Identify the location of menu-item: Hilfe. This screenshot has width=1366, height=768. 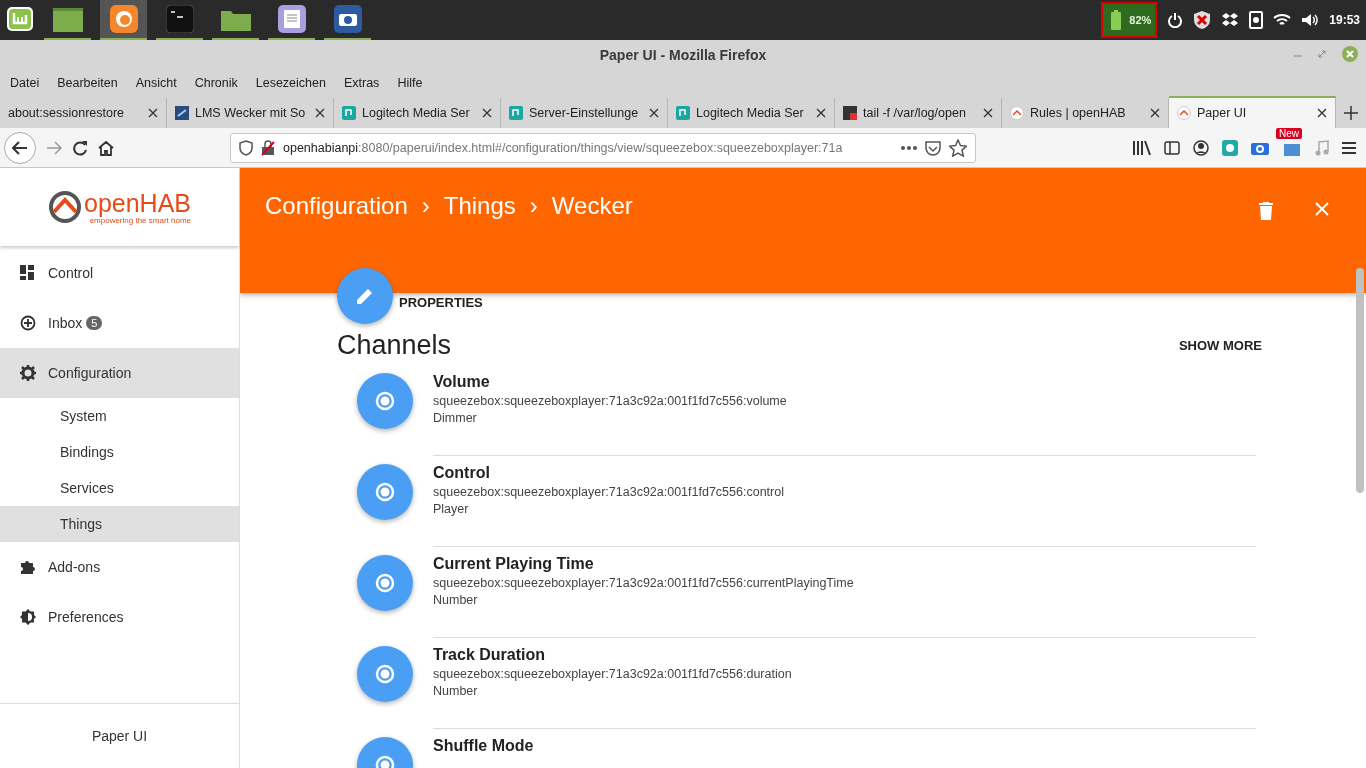
(410, 83).